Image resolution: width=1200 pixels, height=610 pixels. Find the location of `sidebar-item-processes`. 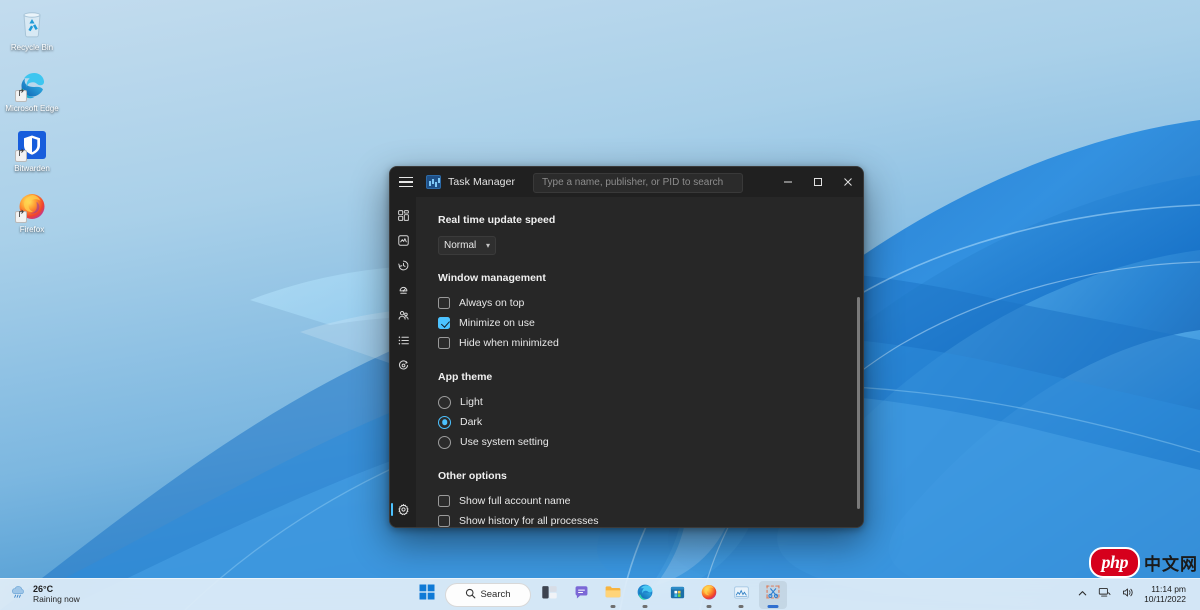

sidebar-item-processes is located at coordinates (403, 215).